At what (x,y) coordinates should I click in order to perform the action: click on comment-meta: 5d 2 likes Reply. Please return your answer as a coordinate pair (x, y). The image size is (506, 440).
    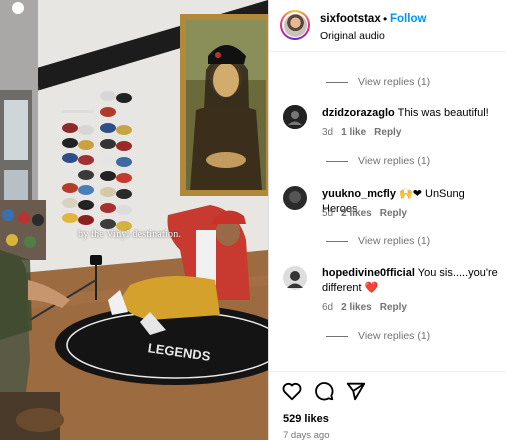
    Looking at the image, I should click on (364, 213).